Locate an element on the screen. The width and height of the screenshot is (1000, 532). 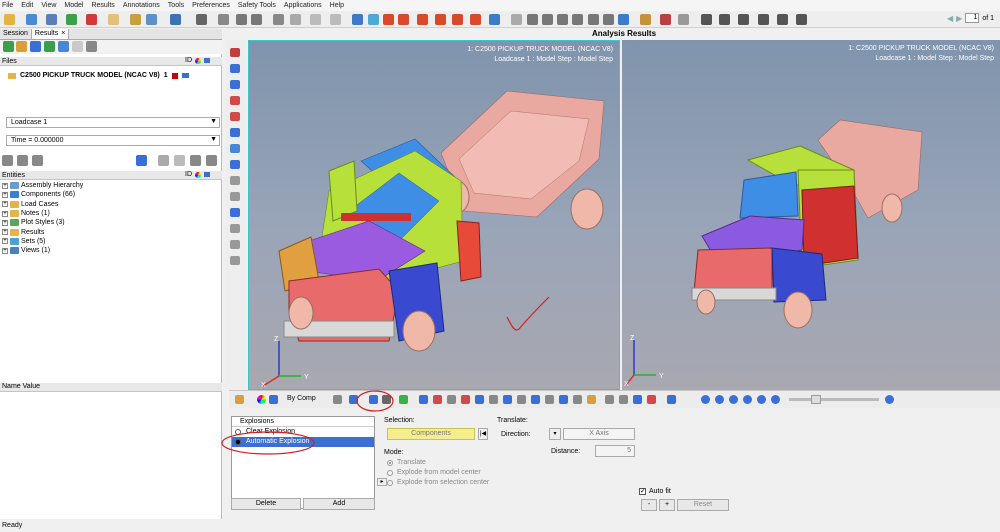
file-row: C2500 PICKUP TRUCK MODEL (NCAC V8) 1 is located at coordinates (98, 75).